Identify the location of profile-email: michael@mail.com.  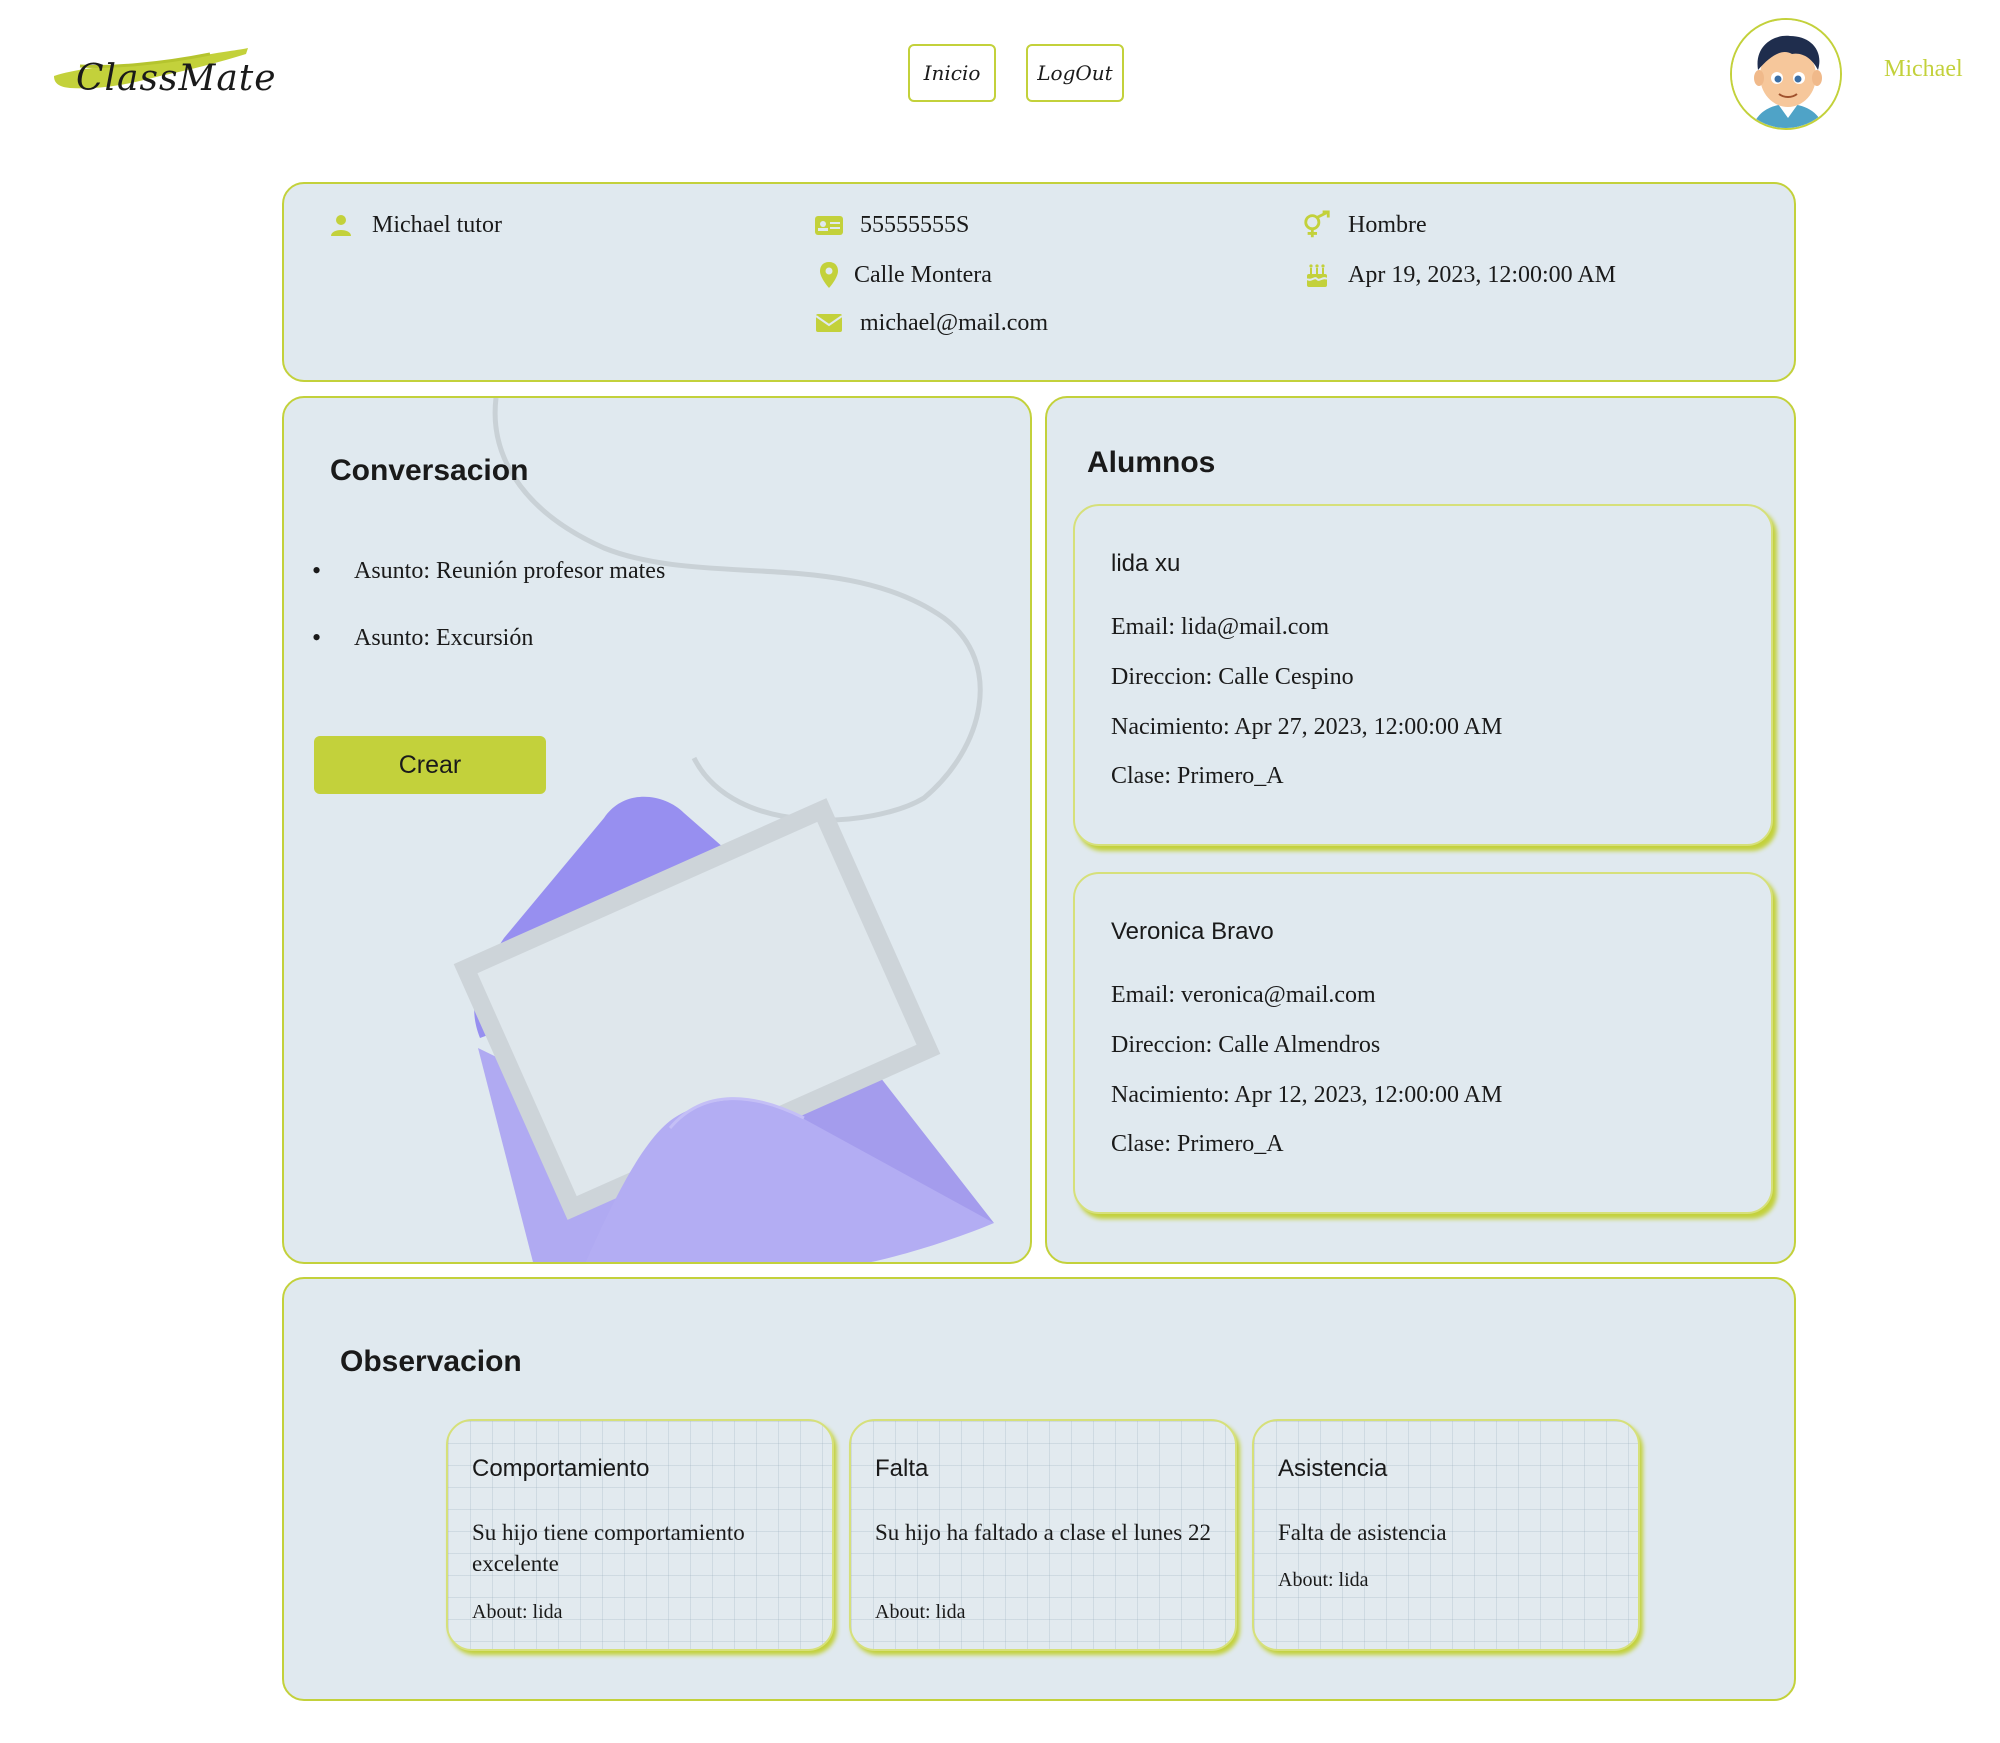
(931, 323).